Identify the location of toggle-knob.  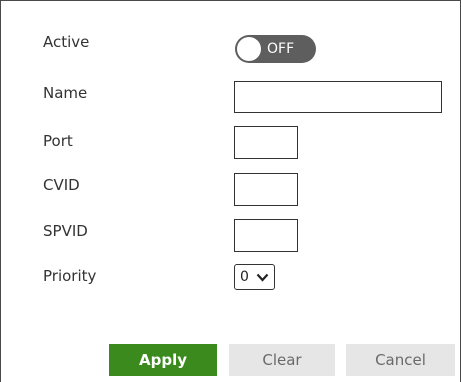
(249, 49).